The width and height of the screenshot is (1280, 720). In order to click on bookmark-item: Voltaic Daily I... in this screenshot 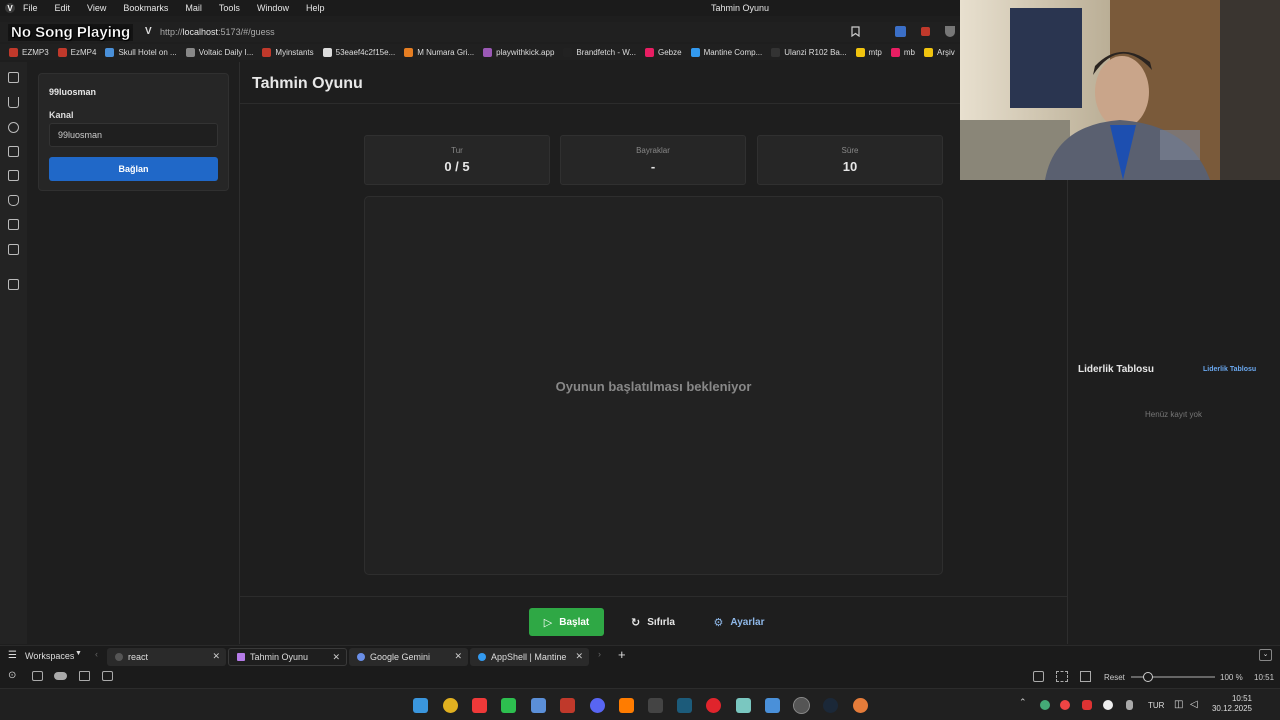, I will do `click(219, 52)`.